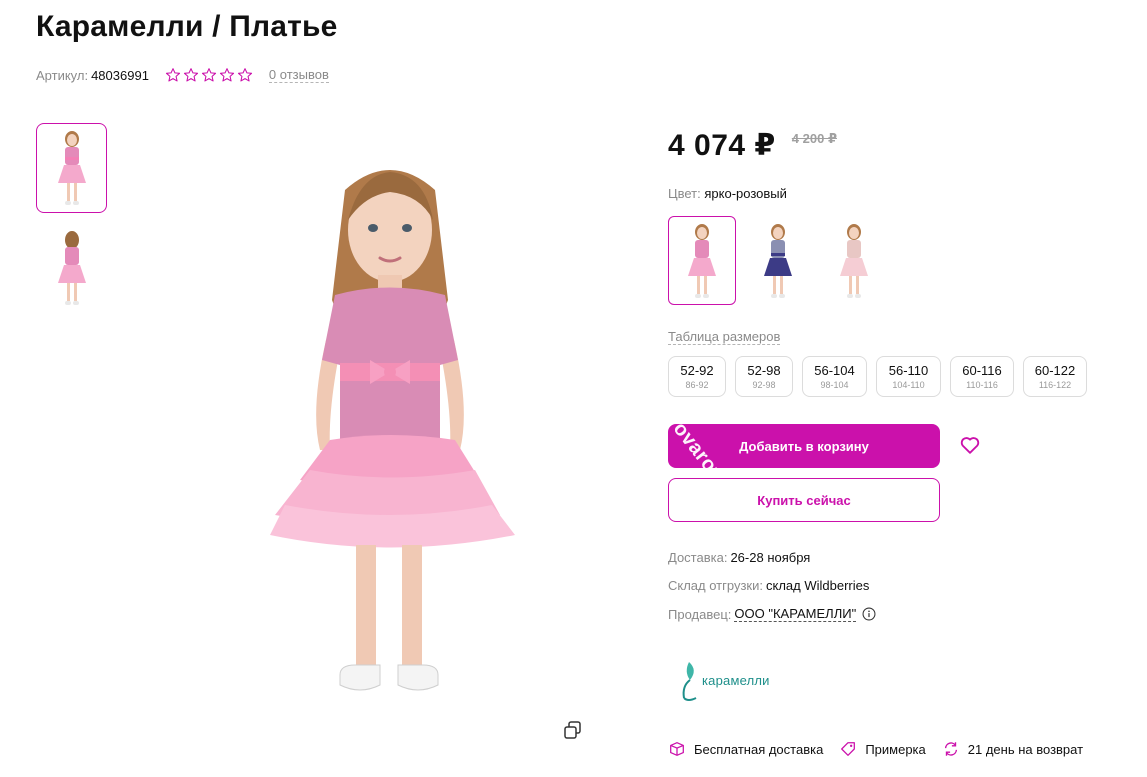 Image resolution: width=1147 pixels, height=777 pixels. Describe the element at coordinates (698, 557) in the screenshot. I see `delivery-label: Доставка:` at that location.